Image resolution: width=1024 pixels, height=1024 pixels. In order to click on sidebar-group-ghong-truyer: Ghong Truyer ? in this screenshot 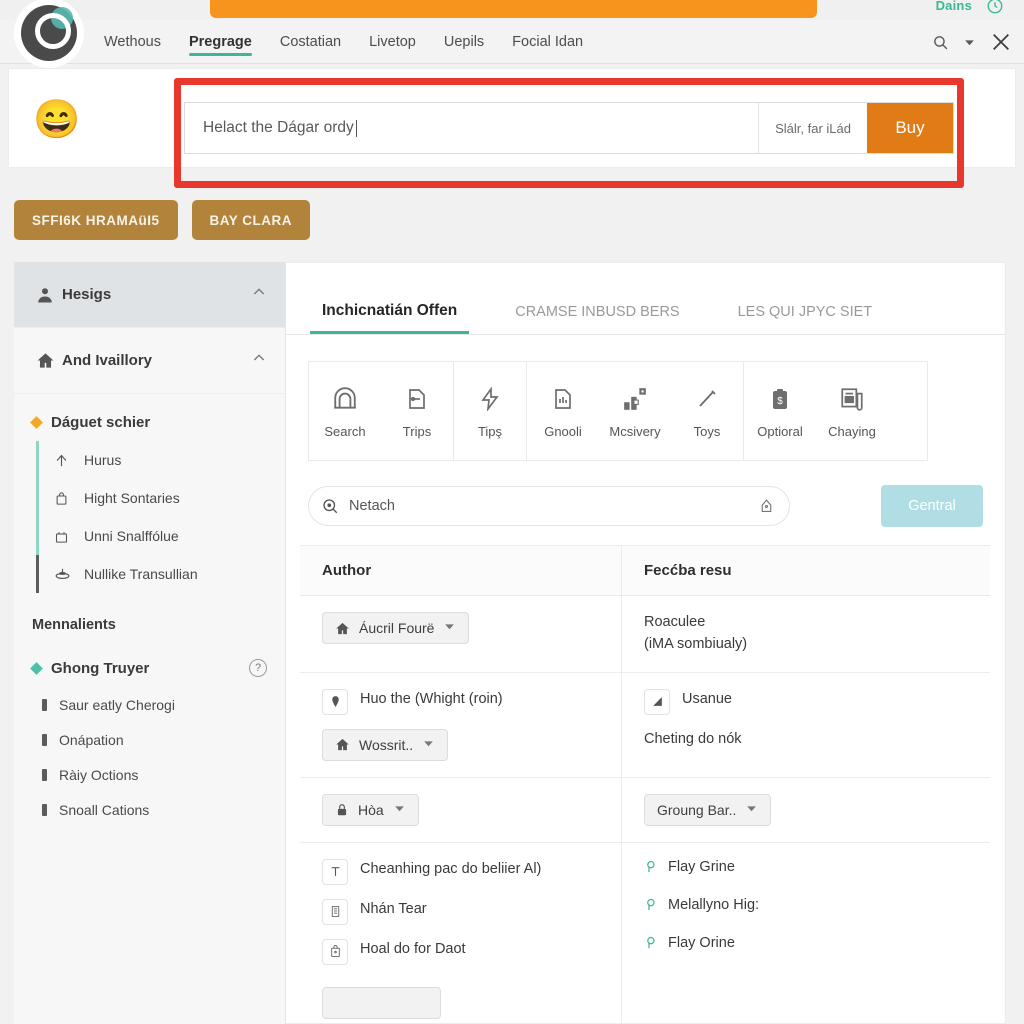, I will do `click(149, 663)`.